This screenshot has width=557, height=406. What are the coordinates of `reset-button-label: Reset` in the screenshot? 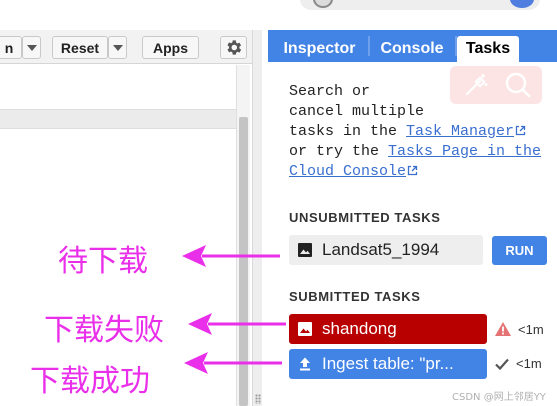 It's located at (80, 47).